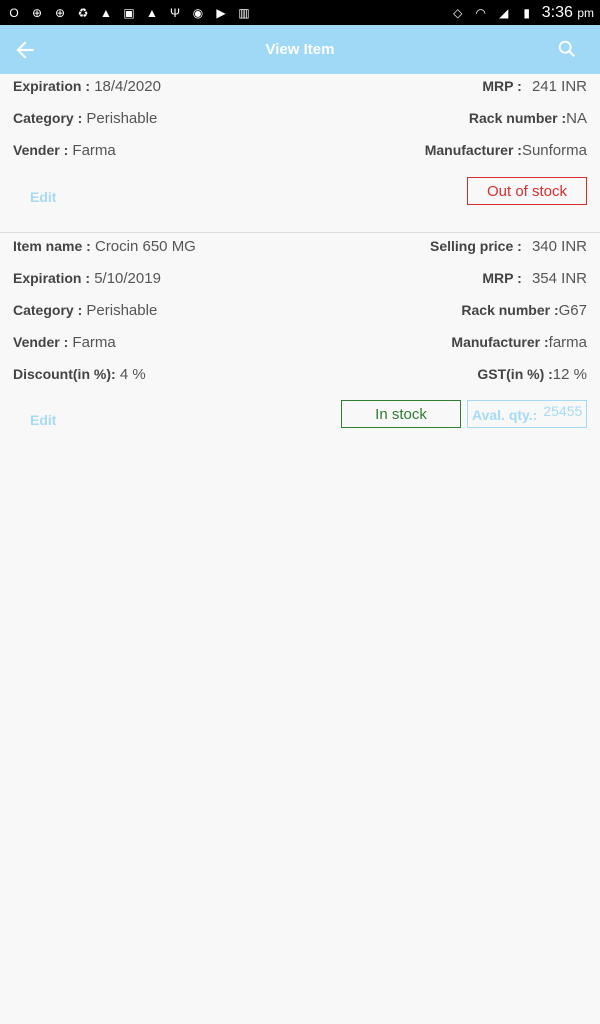 This screenshot has width=600, height=1024. What do you see at coordinates (221, 12) in the screenshot?
I see `play-icon: ▶` at bounding box center [221, 12].